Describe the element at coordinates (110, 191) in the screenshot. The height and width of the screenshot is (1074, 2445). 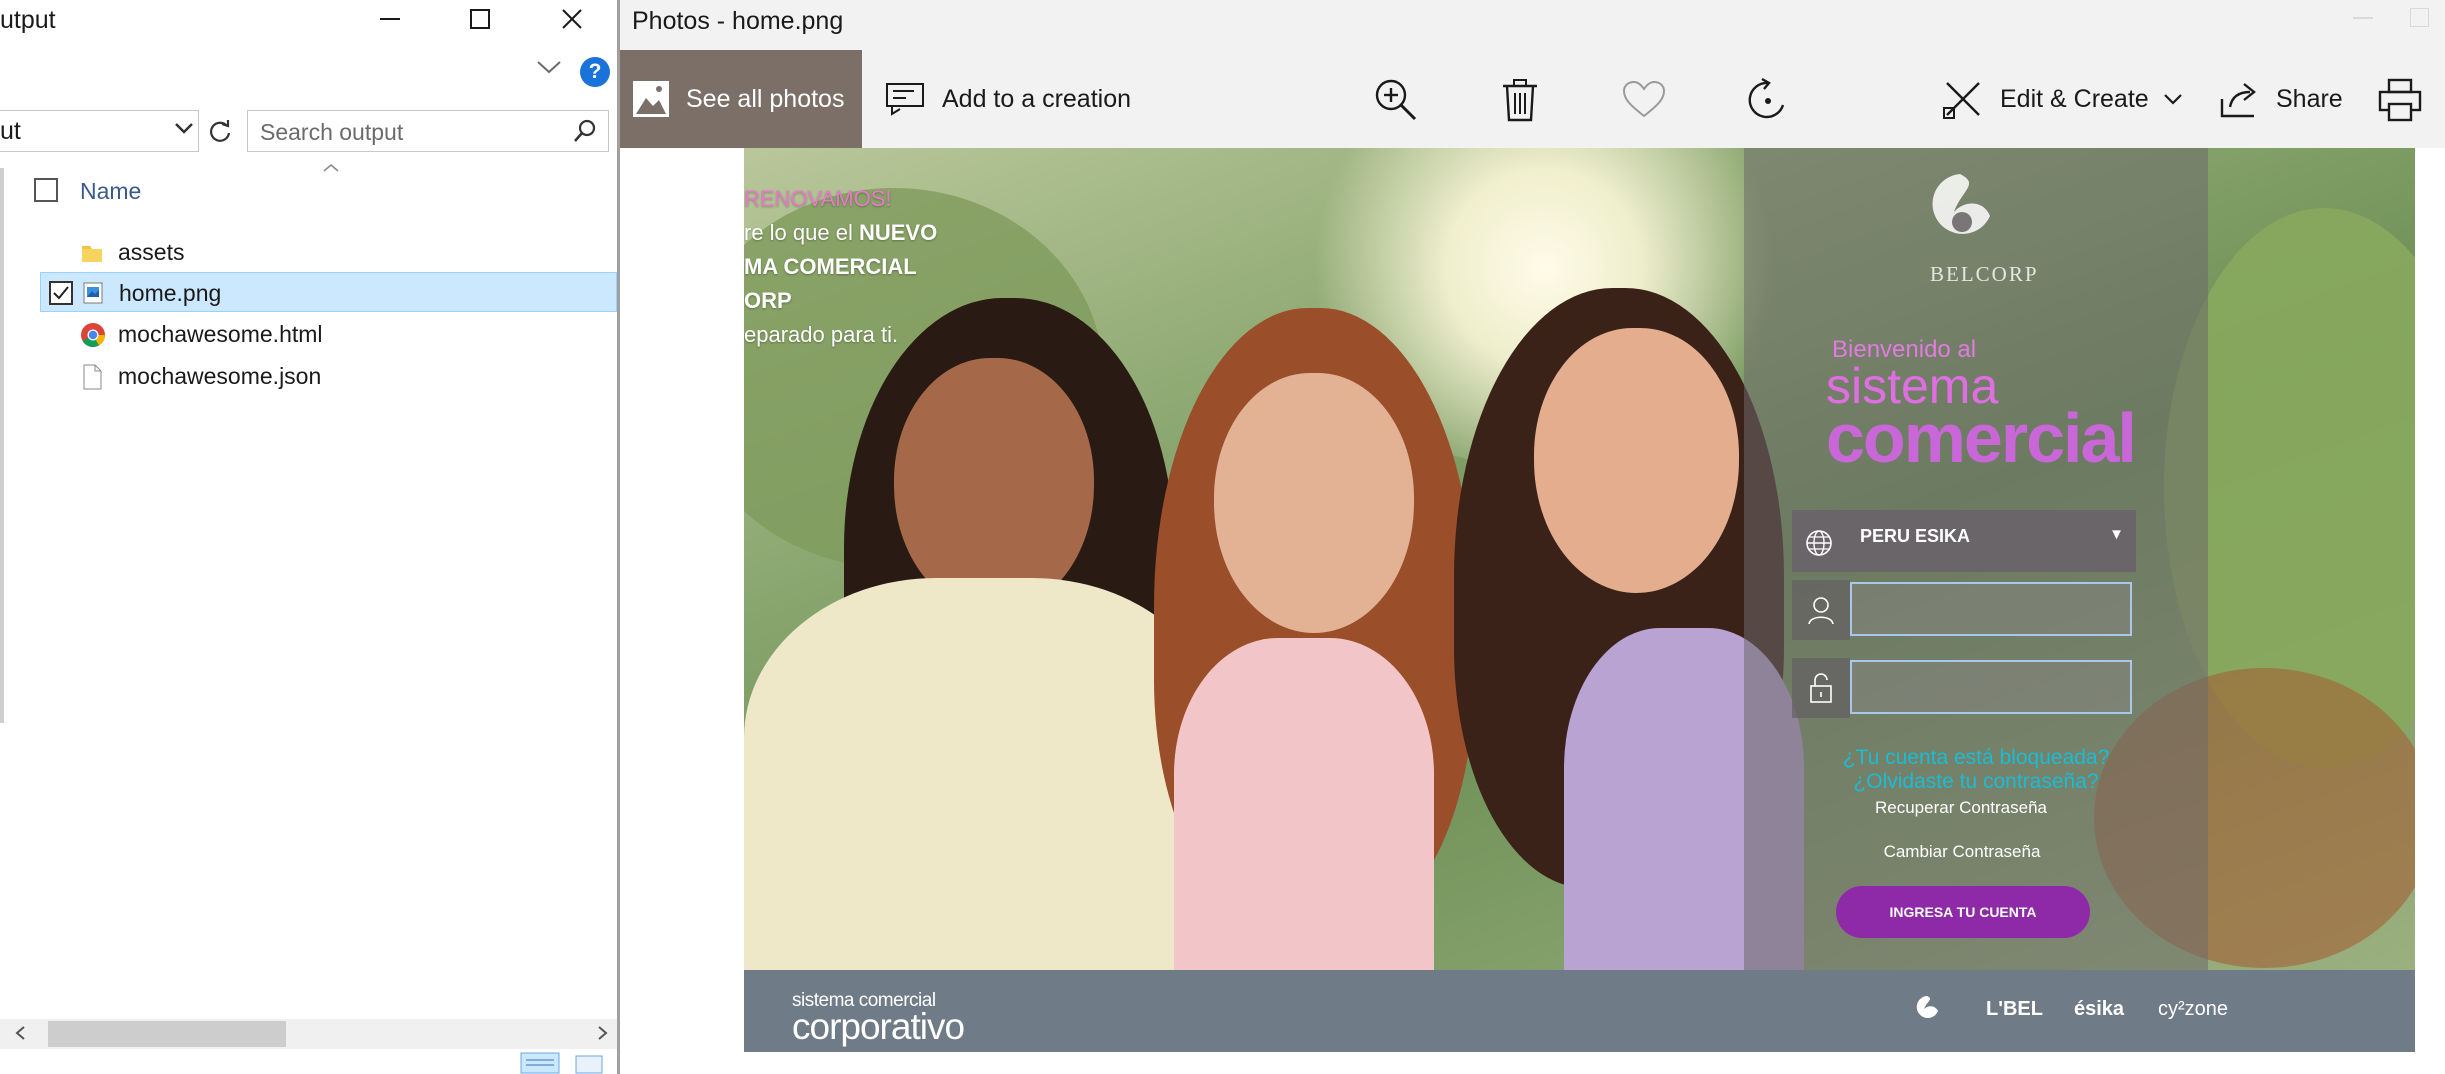
I see `column-header-name: Name` at that location.